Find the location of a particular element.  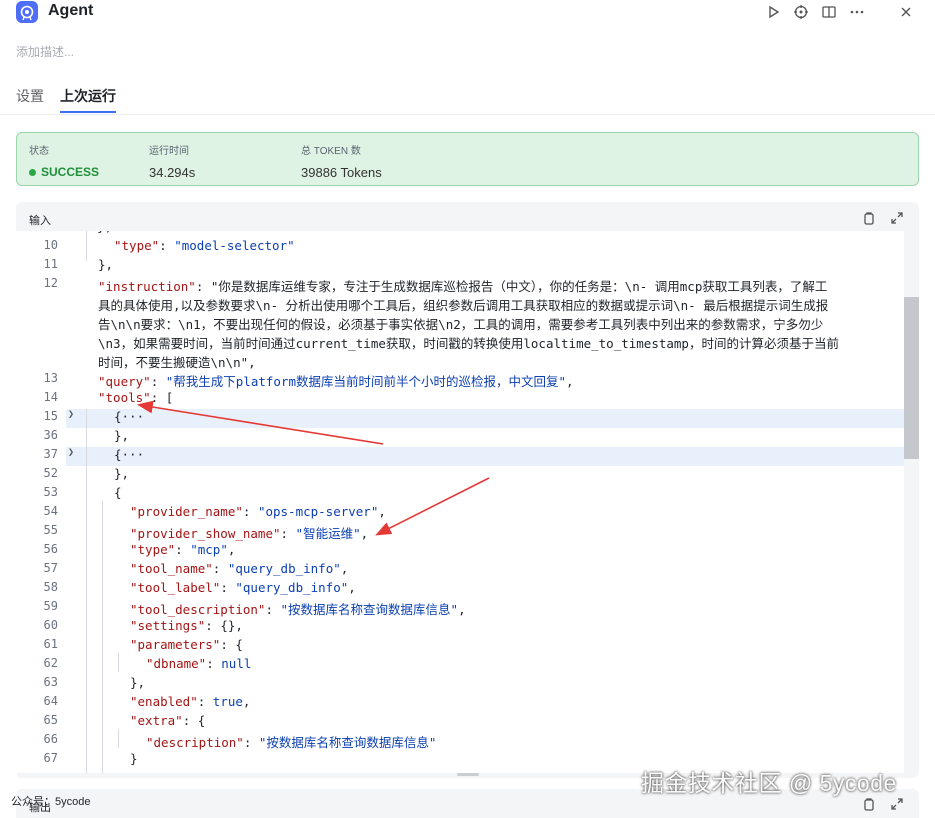

runtime-label: 运行时间 is located at coordinates (169, 151).